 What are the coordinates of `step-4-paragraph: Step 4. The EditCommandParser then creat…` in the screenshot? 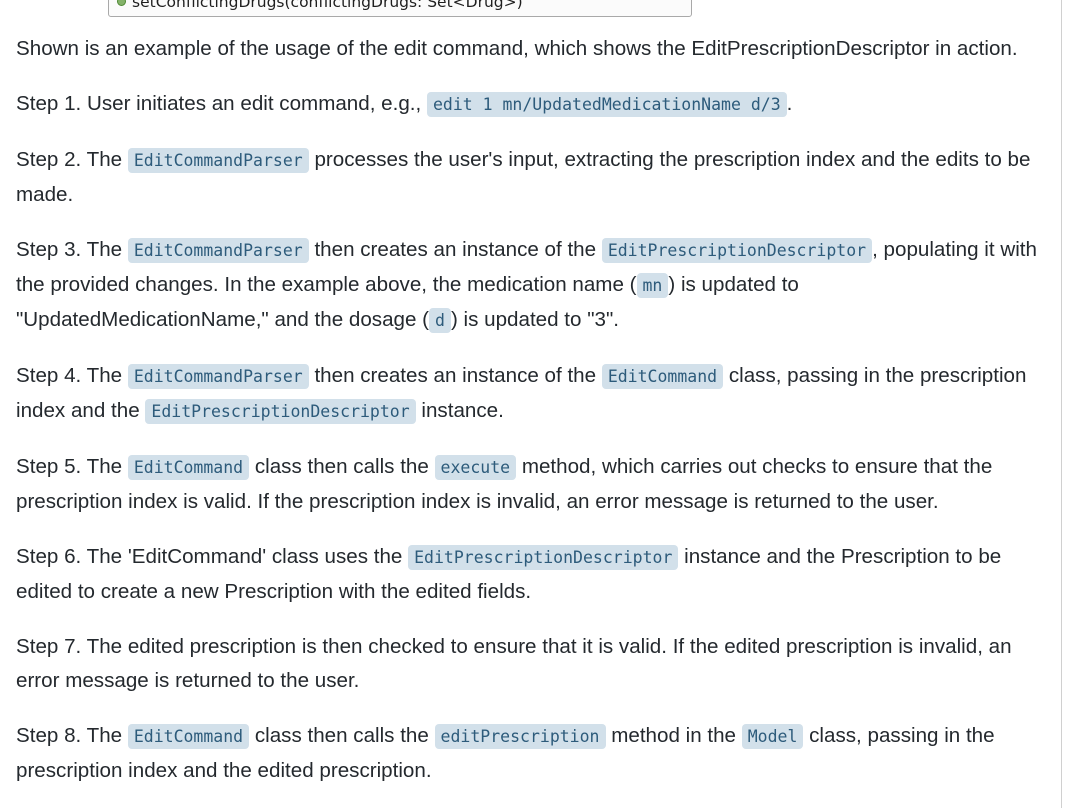 It's located at (534, 394).